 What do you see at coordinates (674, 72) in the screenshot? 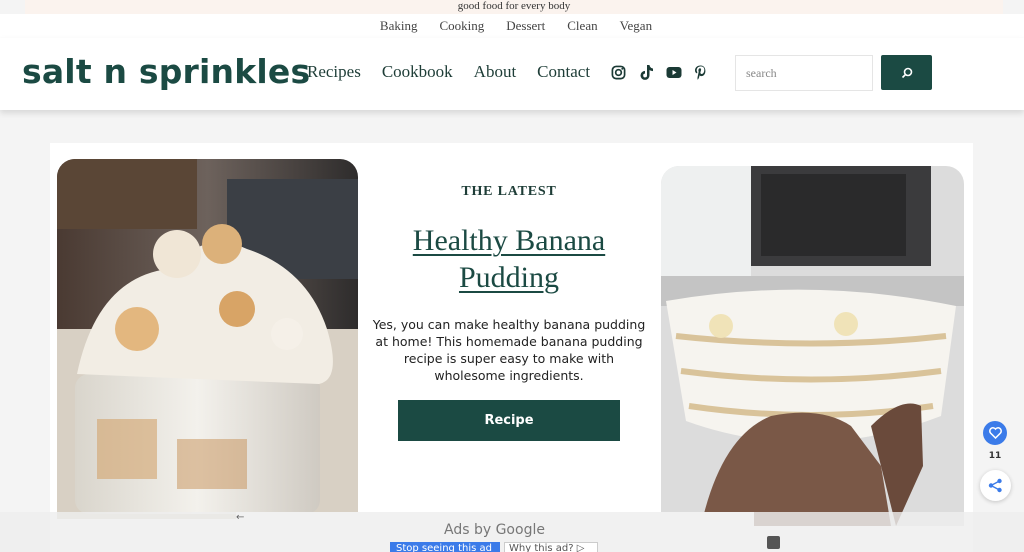
I see `youtube-icon` at bounding box center [674, 72].